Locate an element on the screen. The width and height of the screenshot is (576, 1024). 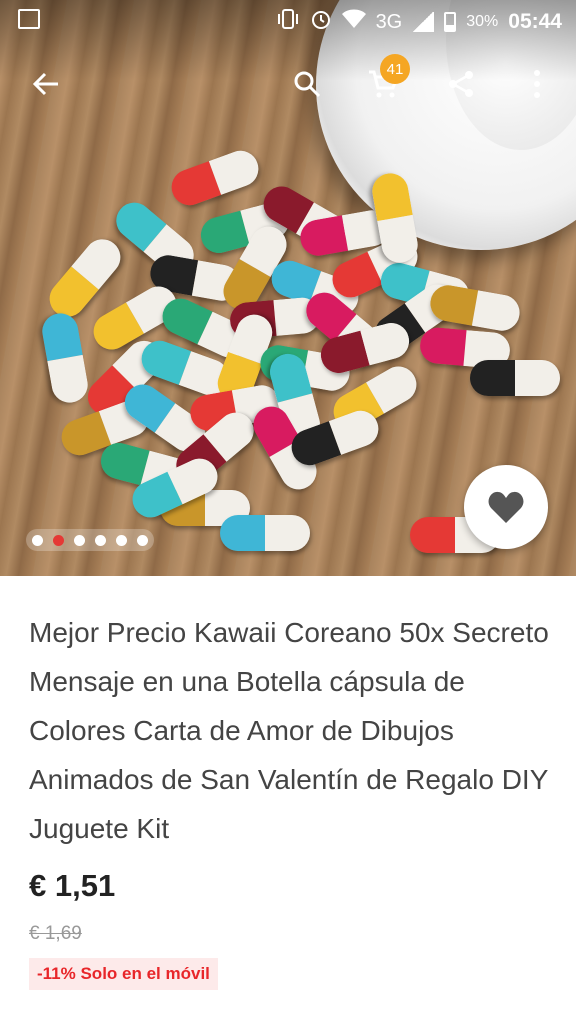
status-bar: 3G 30% 05:44 is located at coordinates (288, 20).